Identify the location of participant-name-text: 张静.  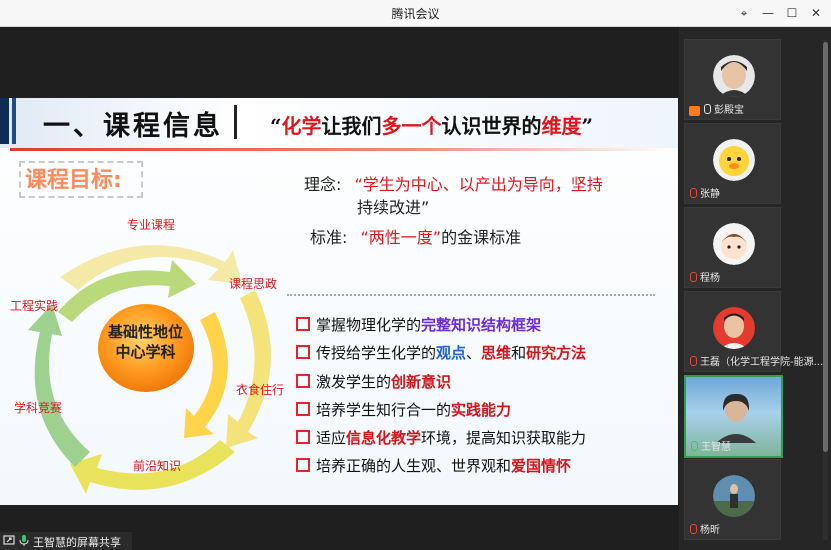
(710, 194).